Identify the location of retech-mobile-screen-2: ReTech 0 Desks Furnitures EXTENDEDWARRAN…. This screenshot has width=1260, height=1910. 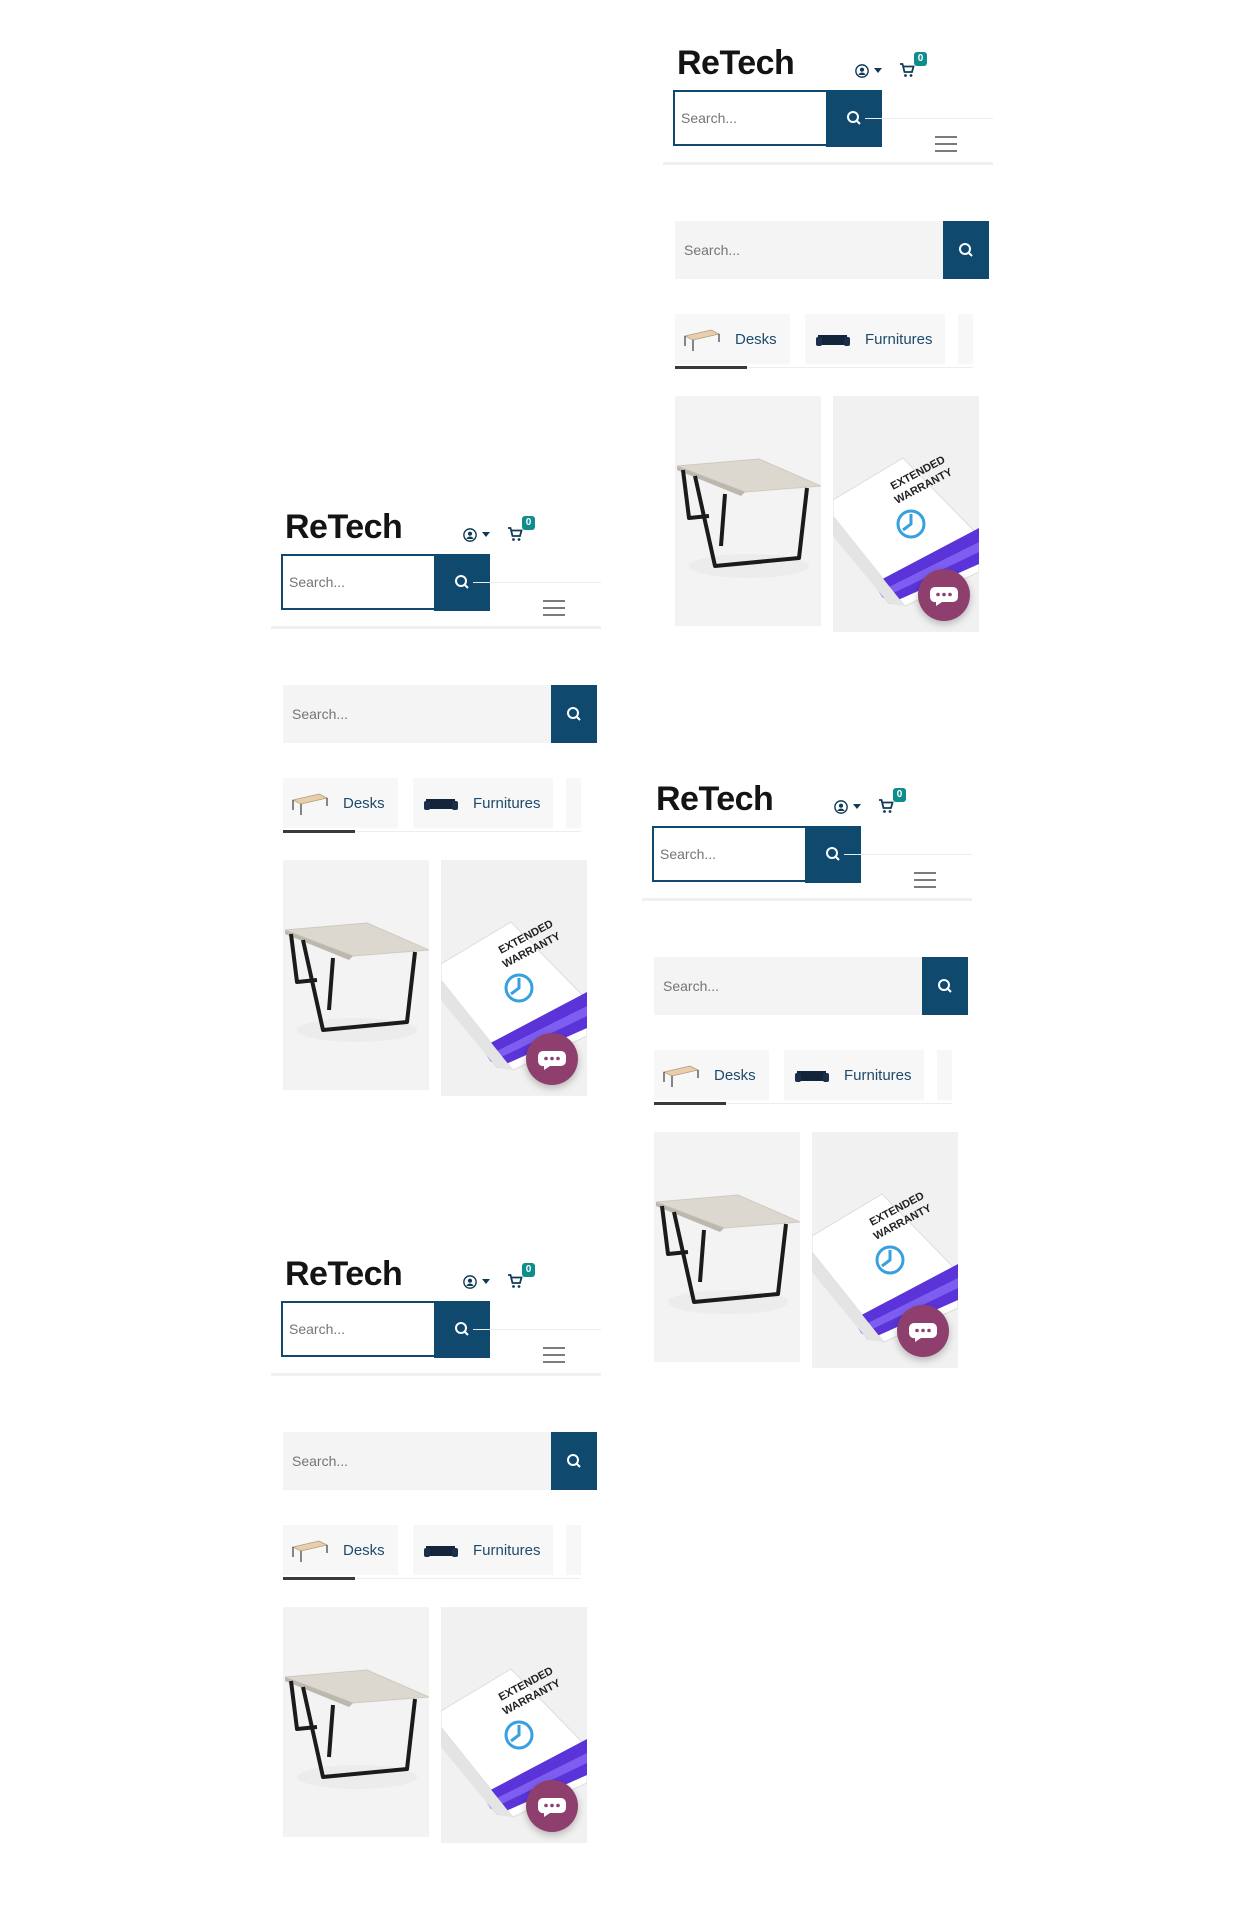
(436, 813).